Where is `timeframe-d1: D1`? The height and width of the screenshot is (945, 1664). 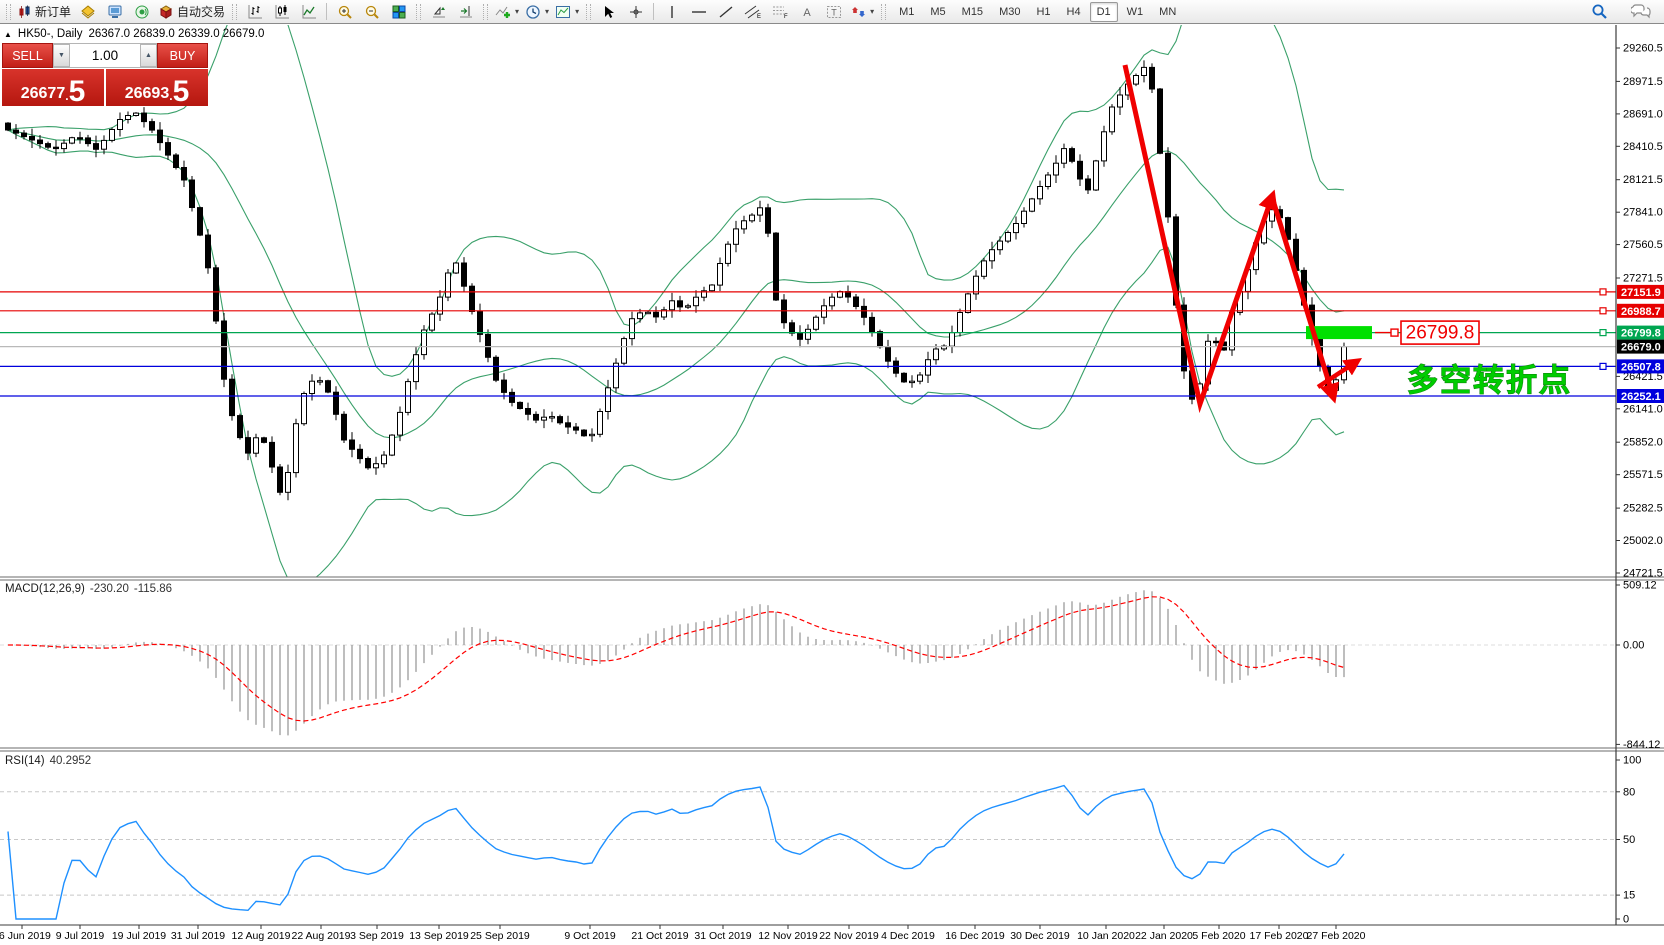
timeframe-d1: D1 is located at coordinates (1103, 11).